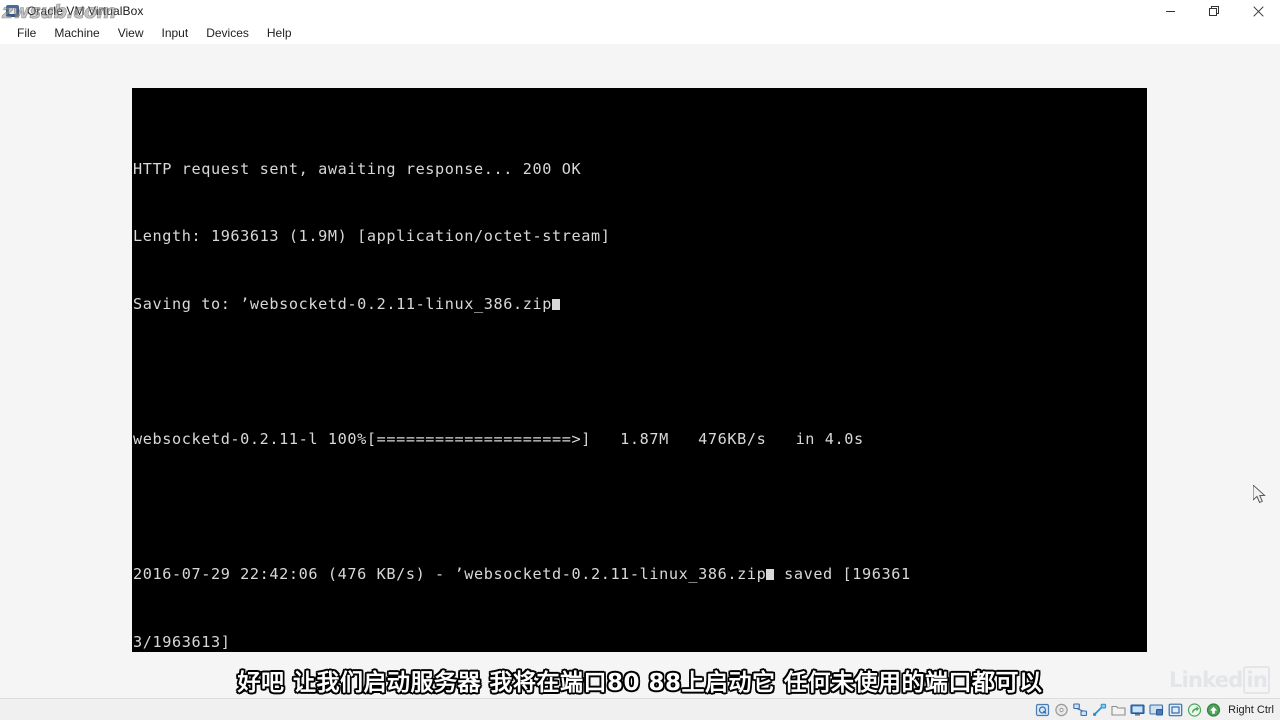  What do you see at coordinates (555, 304) in the screenshot?
I see `inline-cursor-block` at bounding box center [555, 304].